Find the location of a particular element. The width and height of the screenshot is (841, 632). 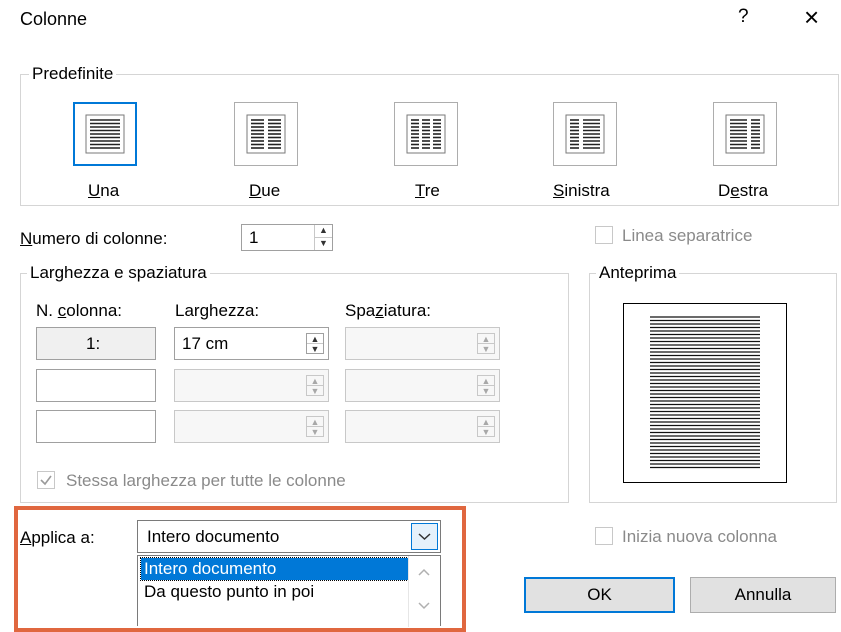

three-columns-icon is located at coordinates (426, 134).